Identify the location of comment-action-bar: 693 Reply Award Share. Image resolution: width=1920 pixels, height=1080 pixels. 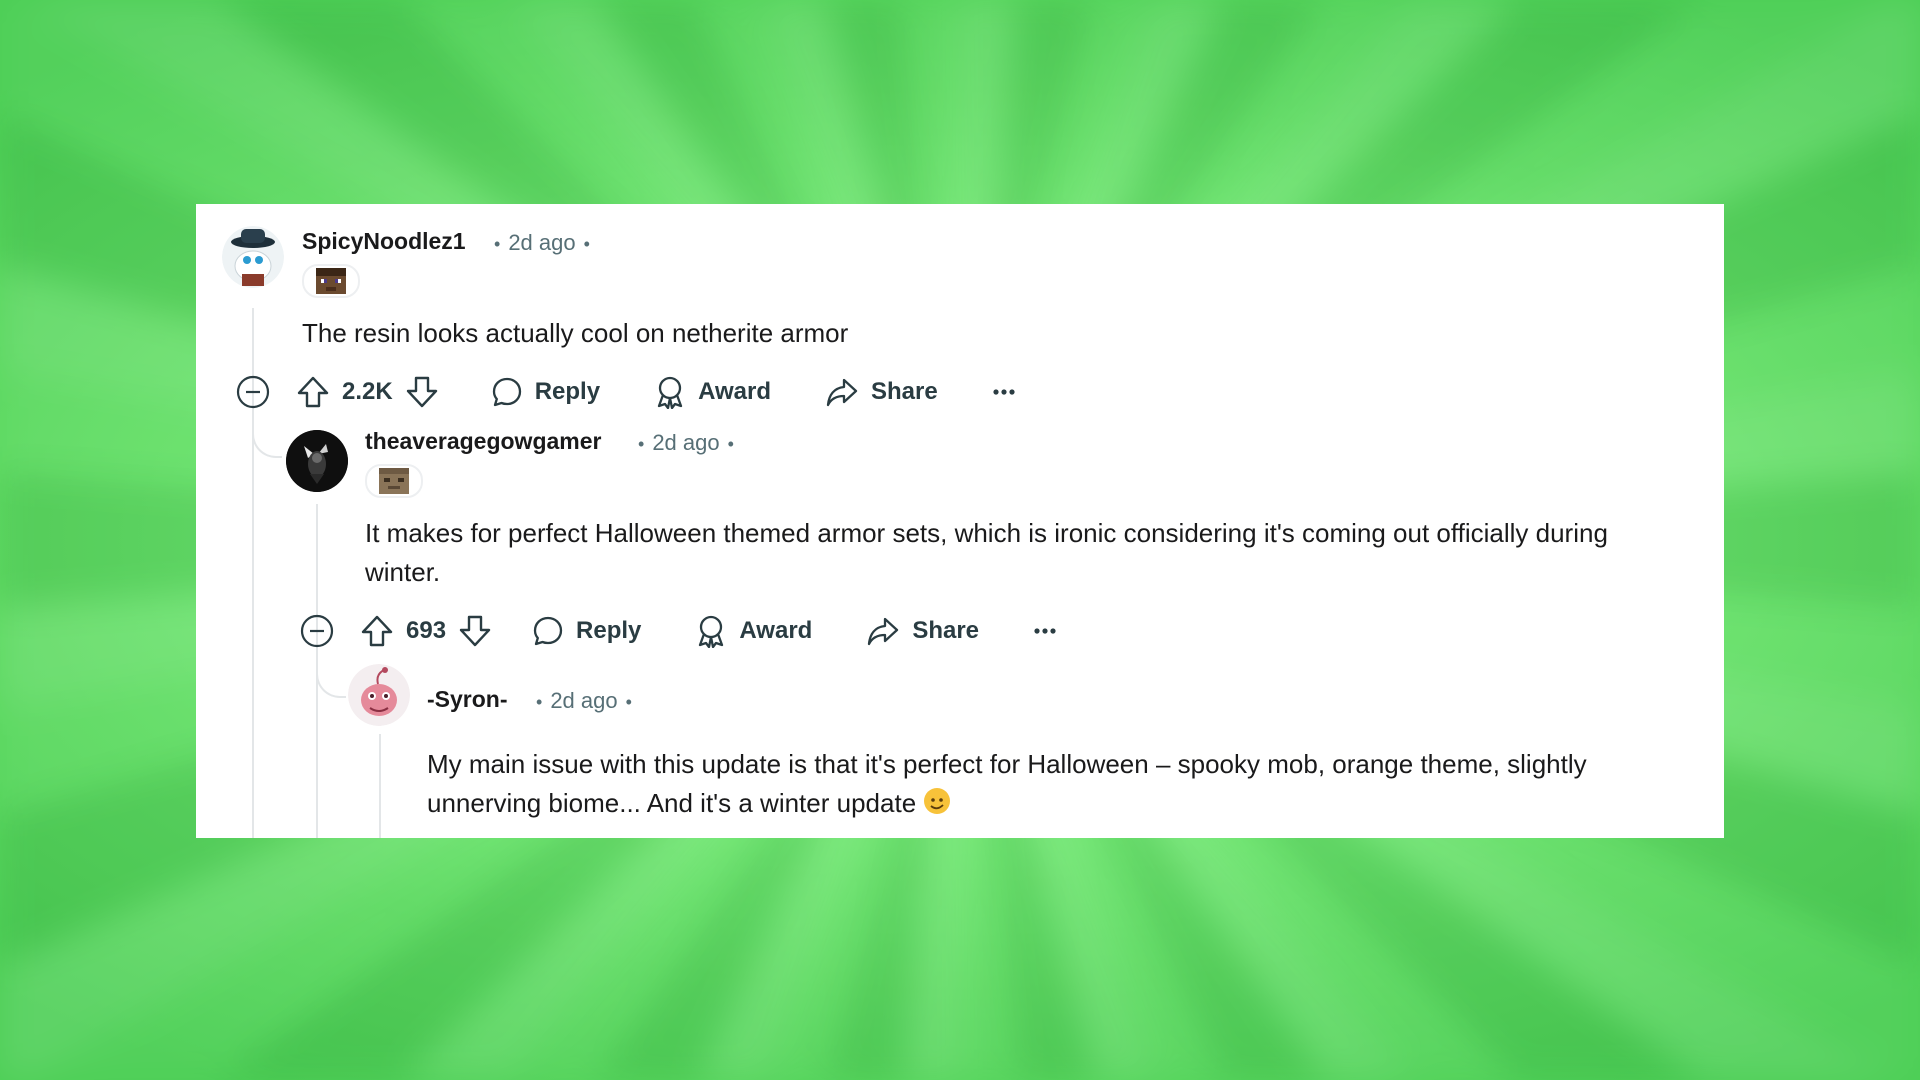
(678, 631).